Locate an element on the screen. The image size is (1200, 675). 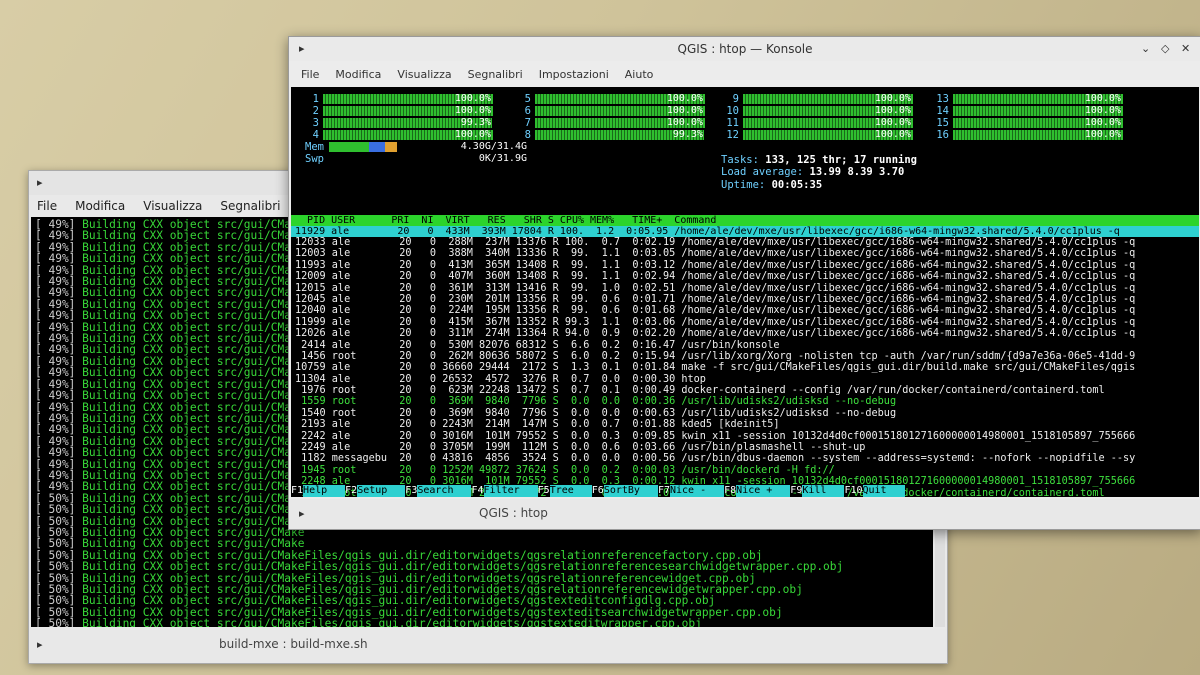
cpu-meter-percent: 99.3% is located at coordinates (475, 122).